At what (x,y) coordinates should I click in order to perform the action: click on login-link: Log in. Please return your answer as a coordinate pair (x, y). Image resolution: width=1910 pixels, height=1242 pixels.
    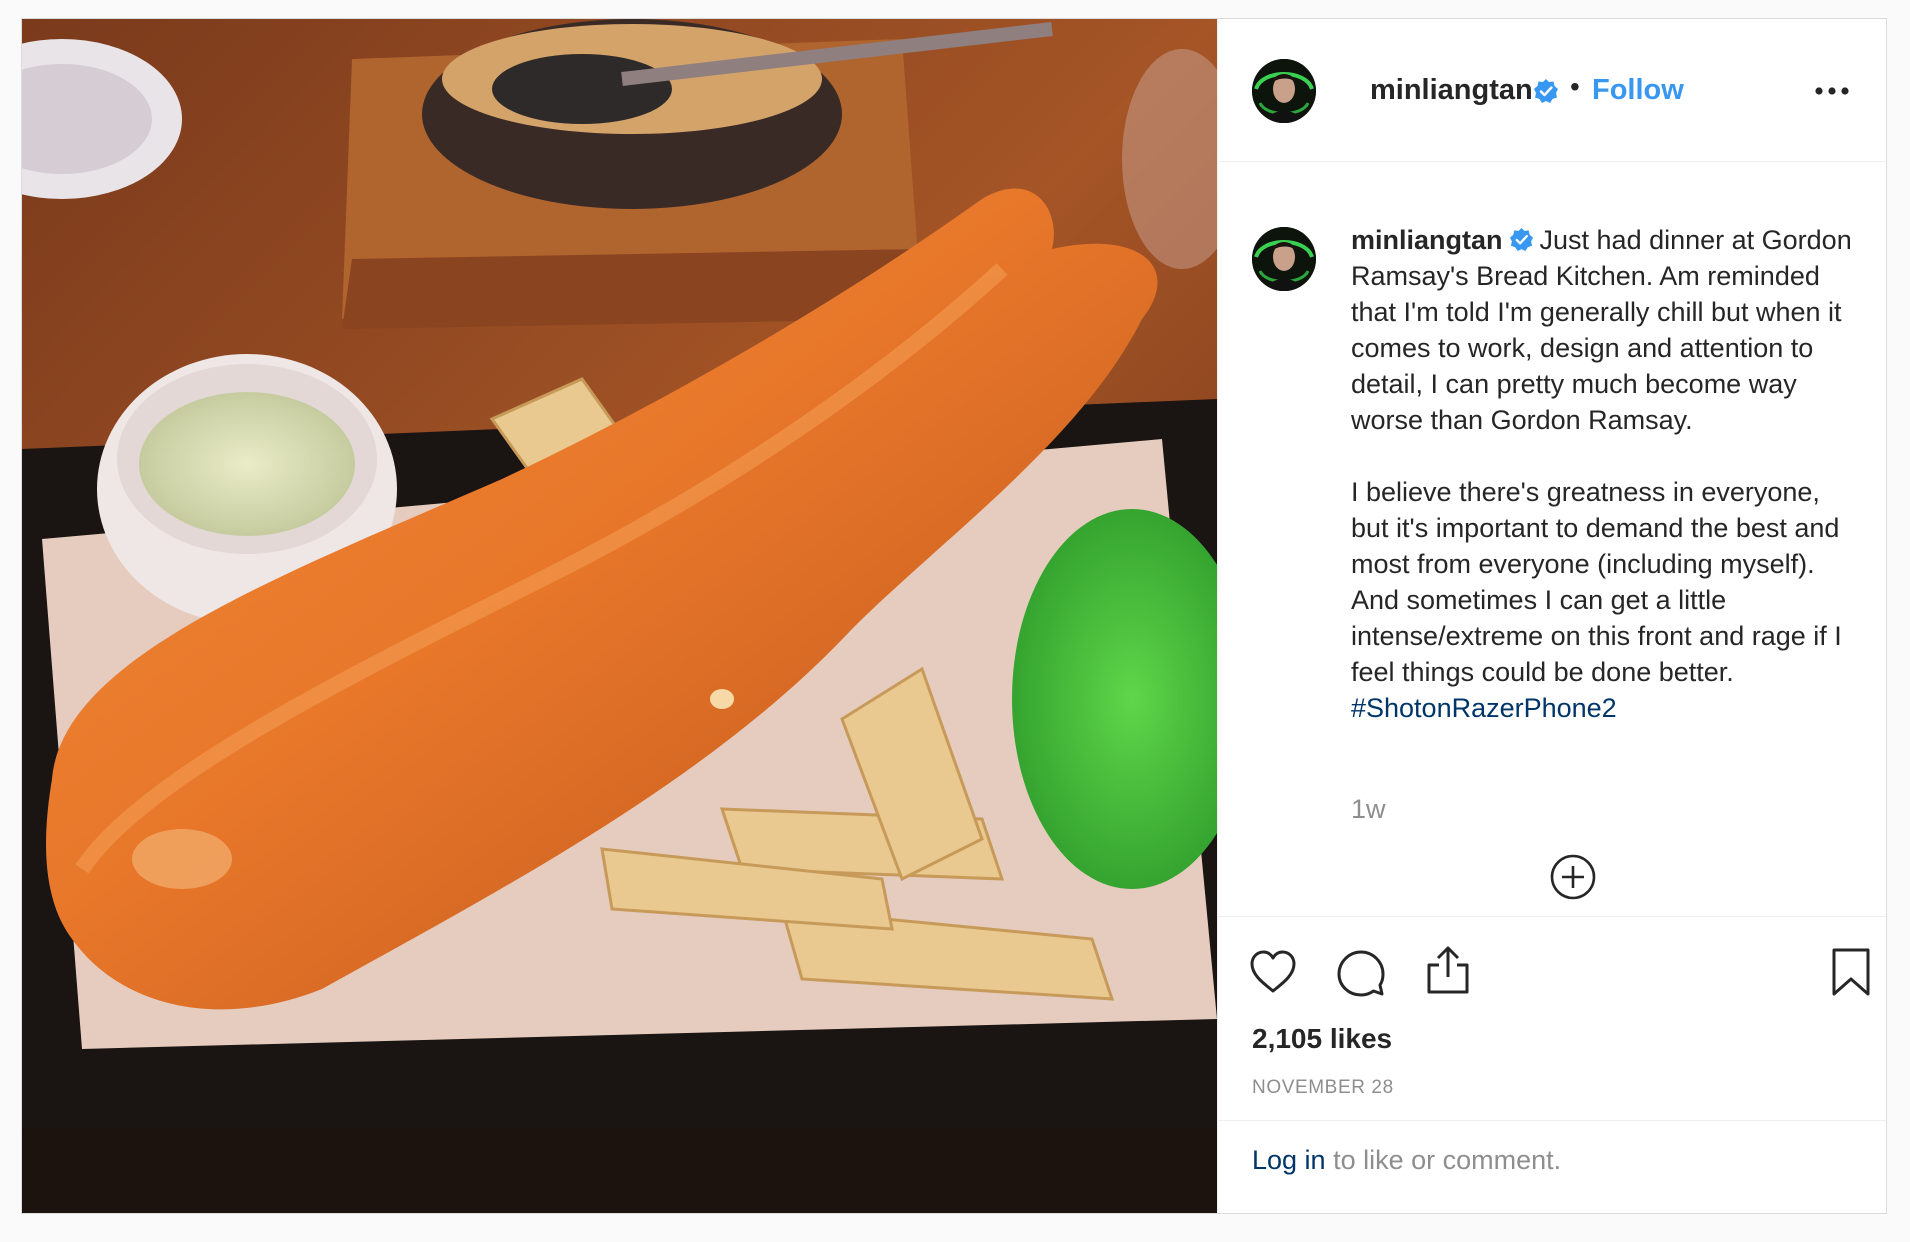
    Looking at the image, I should click on (1289, 1160).